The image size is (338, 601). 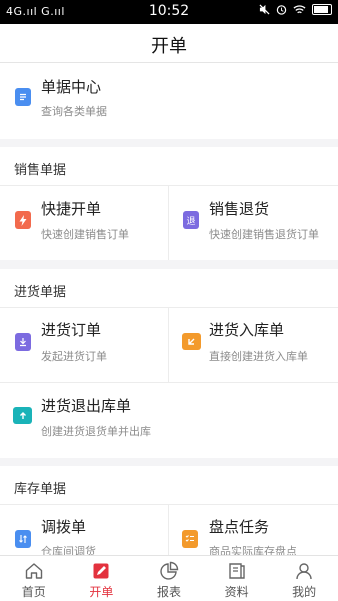 What do you see at coordinates (40, 489) in the screenshot?
I see `section-label: 库存单据` at bounding box center [40, 489].